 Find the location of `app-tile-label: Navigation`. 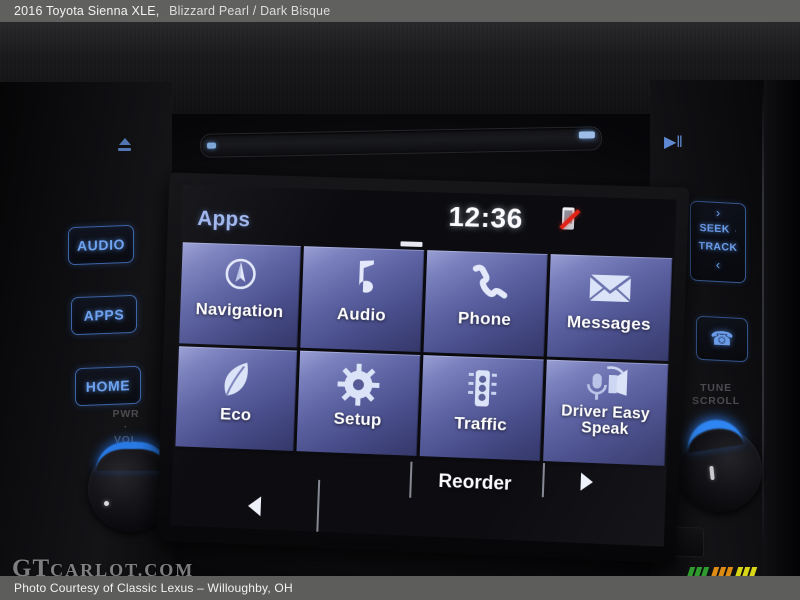

app-tile-label: Navigation is located at coordinates (239, 310).